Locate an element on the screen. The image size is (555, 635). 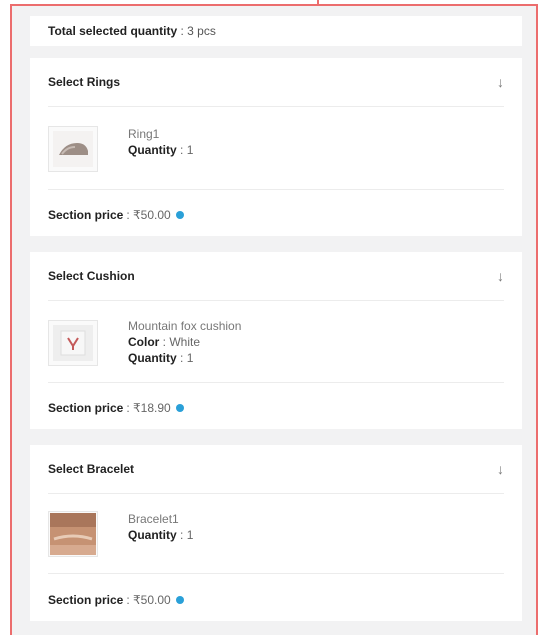
section-header: Select Rings ↓ is located at coordinates (276, 82).